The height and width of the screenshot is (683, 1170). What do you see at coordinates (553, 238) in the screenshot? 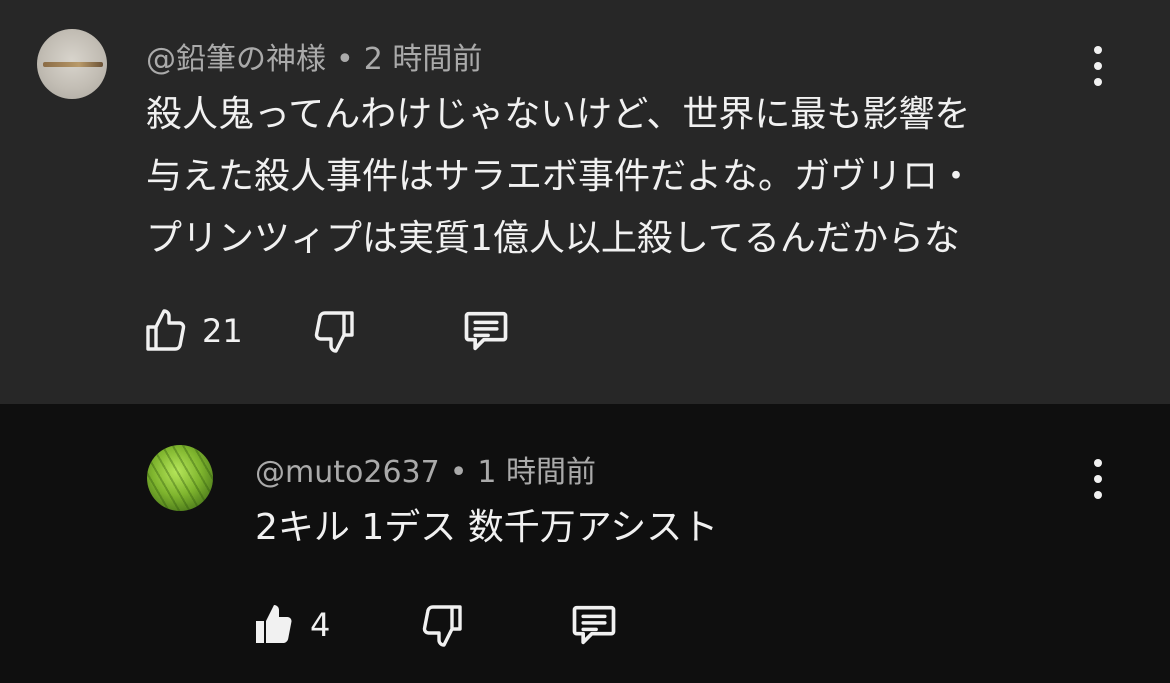
I see `comment-text-line: プリンツィプは実質1億人以上殺してるんだからな` at bounding box center [553, 238].